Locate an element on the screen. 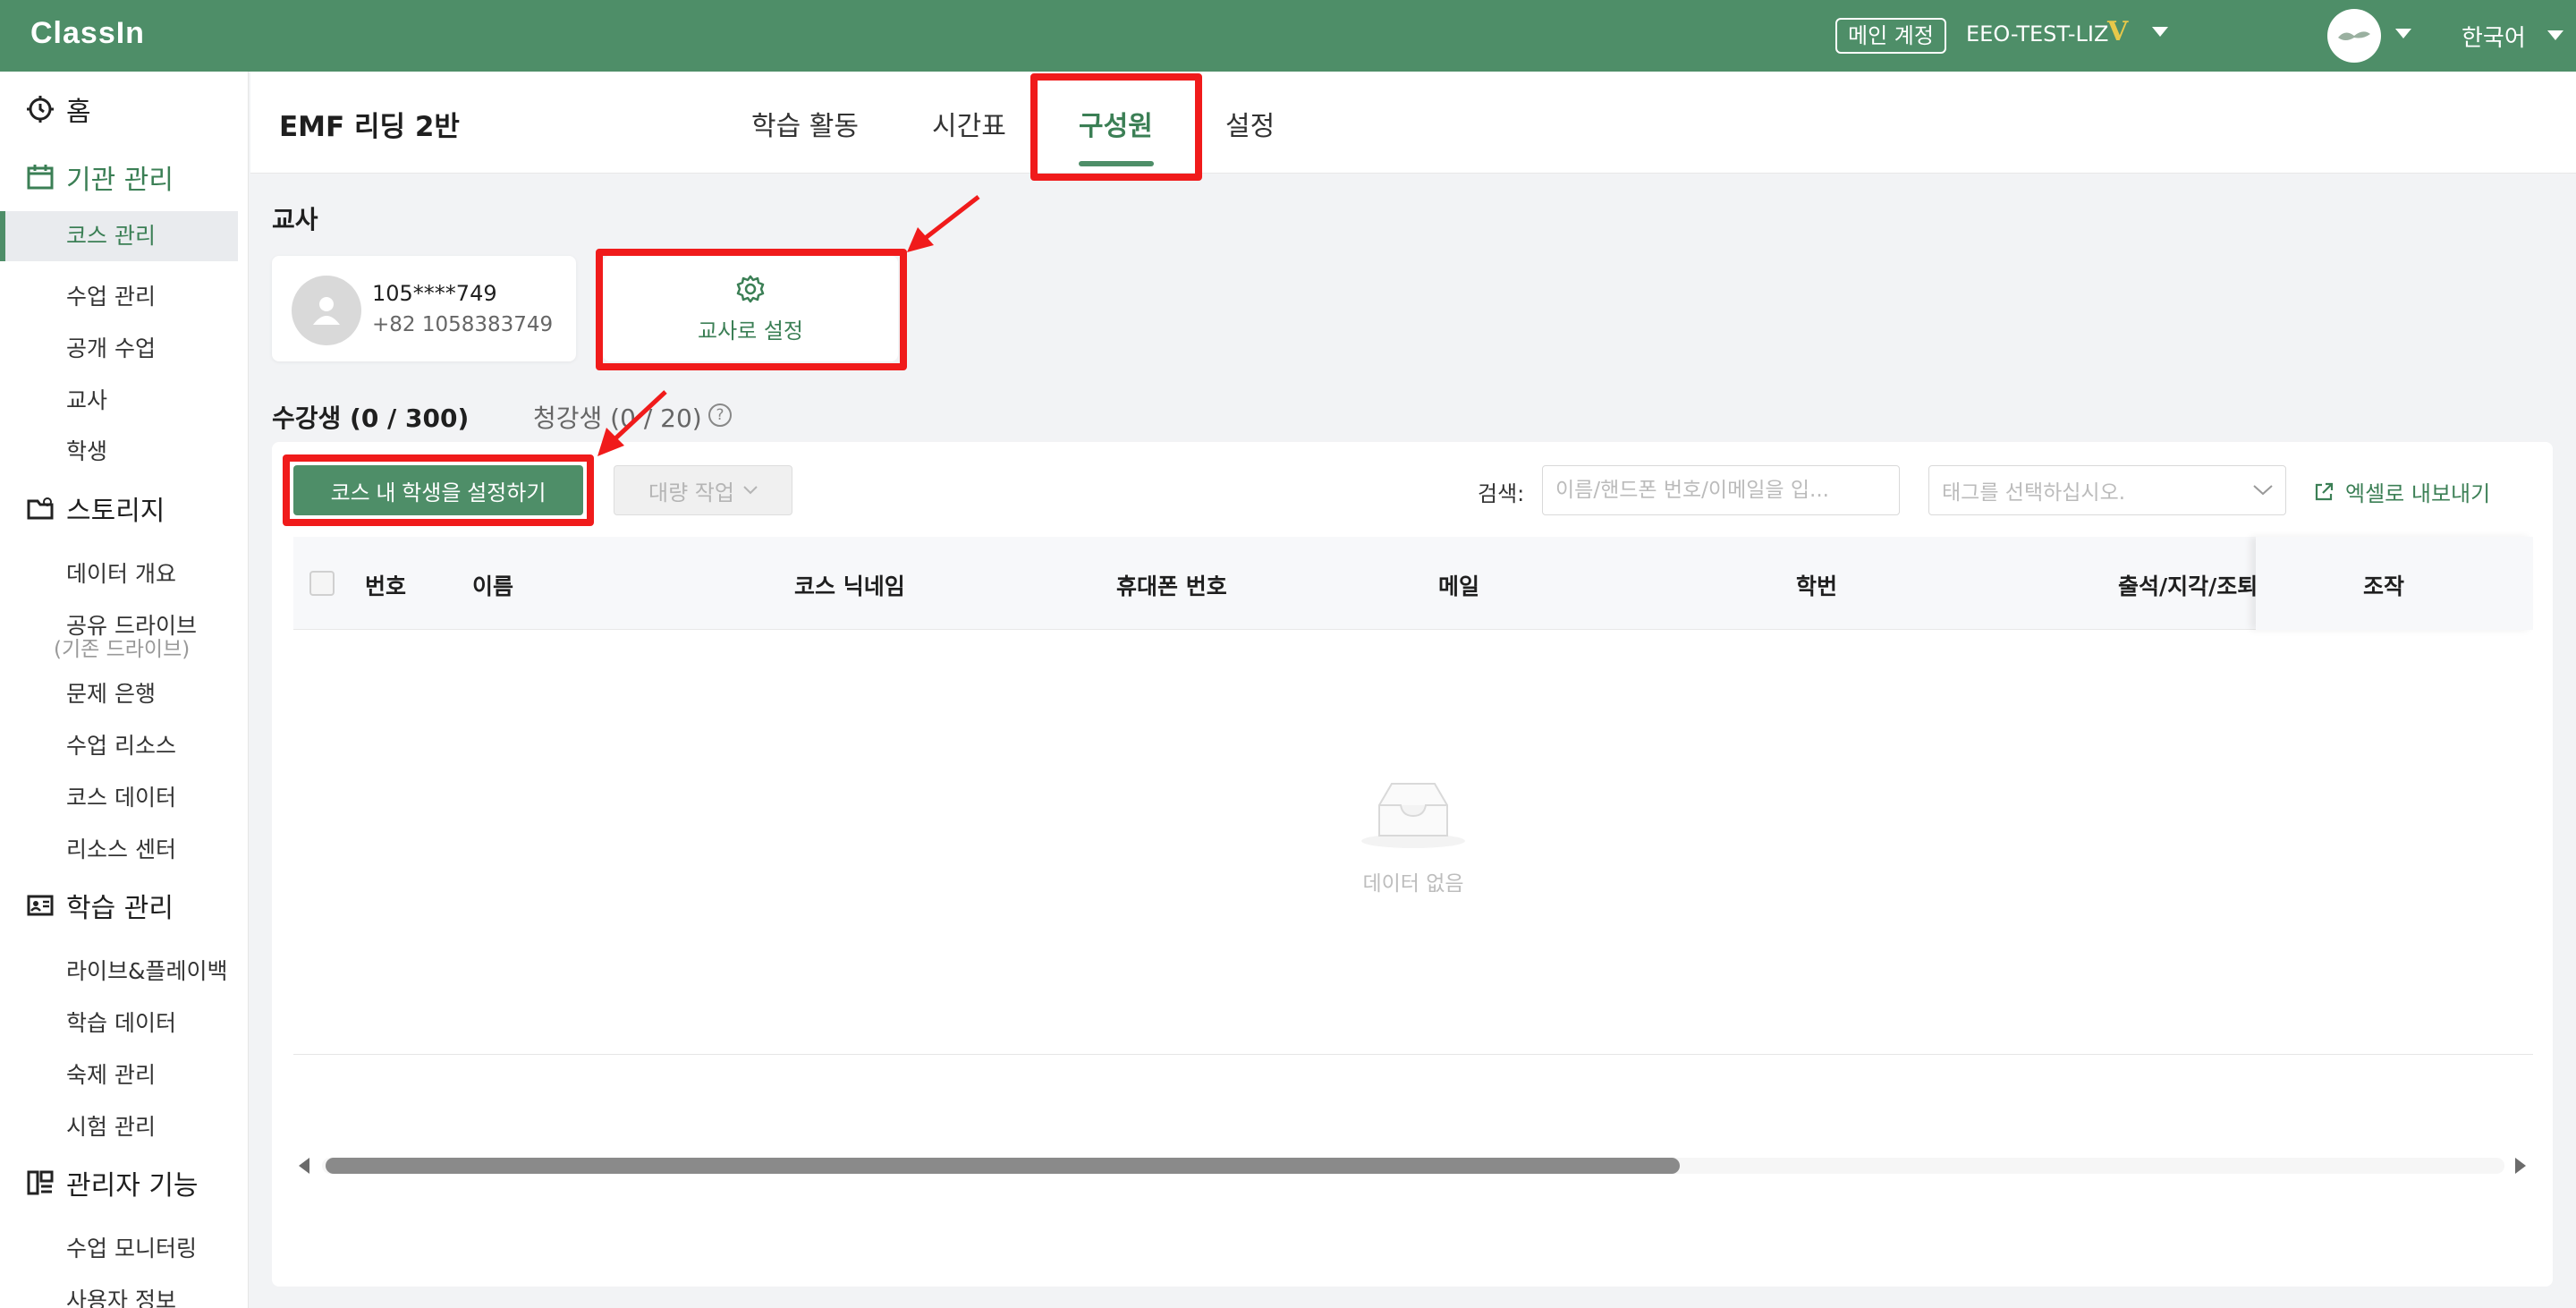  fixed-actions-column: 조작 is located at coordinates (2394, 583).